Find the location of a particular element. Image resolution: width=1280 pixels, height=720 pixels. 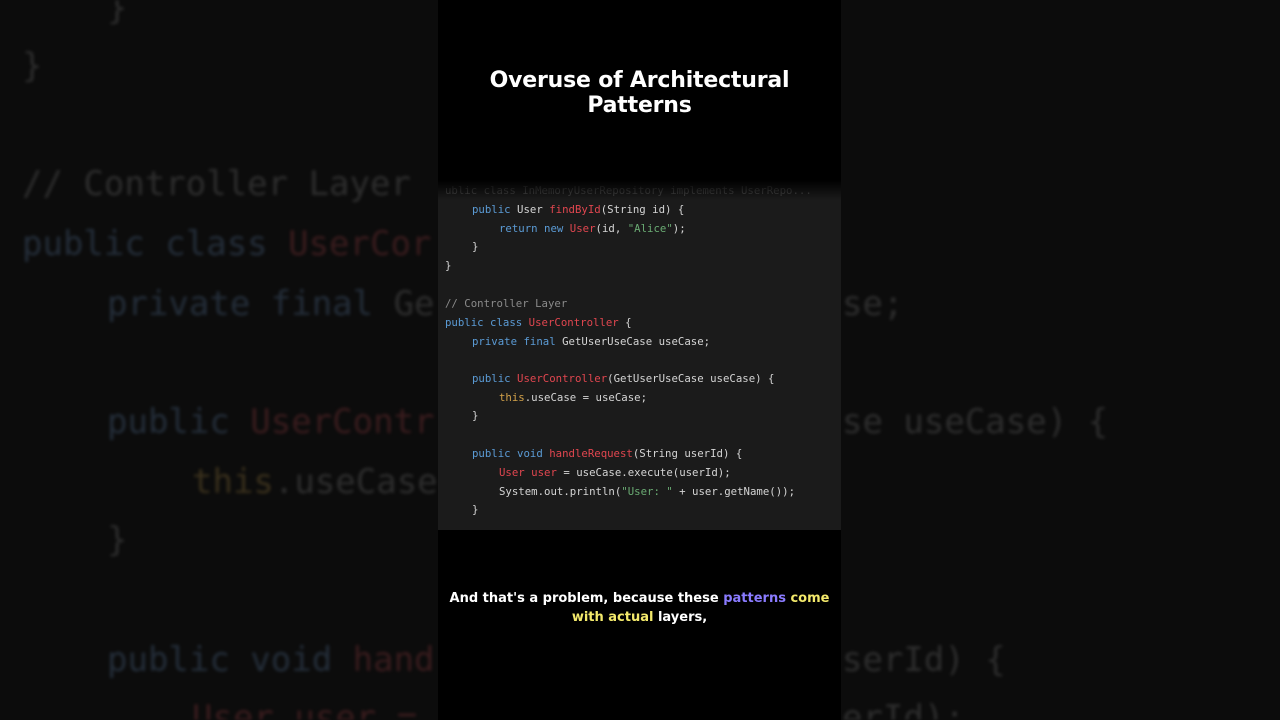

code-line: private final GetUserUseCase useCase; is located at coordinates (591, 341).